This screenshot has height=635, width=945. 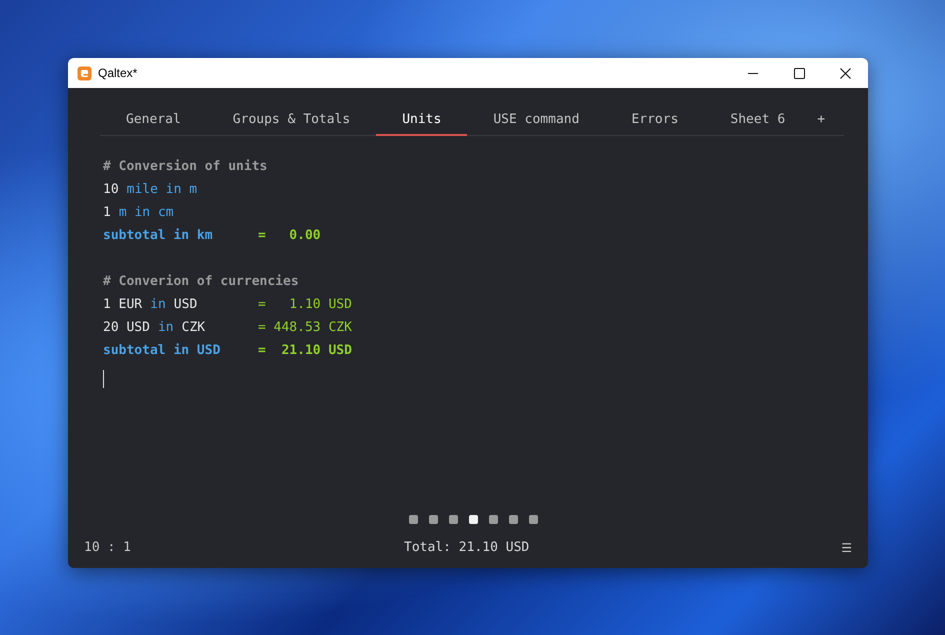 I want to click on menu-button: ☰, so click(x=846, y=548).